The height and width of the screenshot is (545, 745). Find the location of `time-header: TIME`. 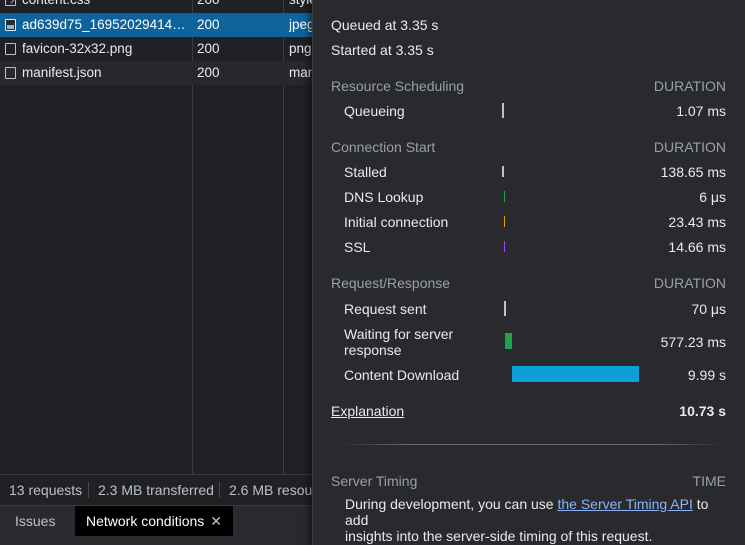

time-header: TIME is located at coordinates (709, 481).